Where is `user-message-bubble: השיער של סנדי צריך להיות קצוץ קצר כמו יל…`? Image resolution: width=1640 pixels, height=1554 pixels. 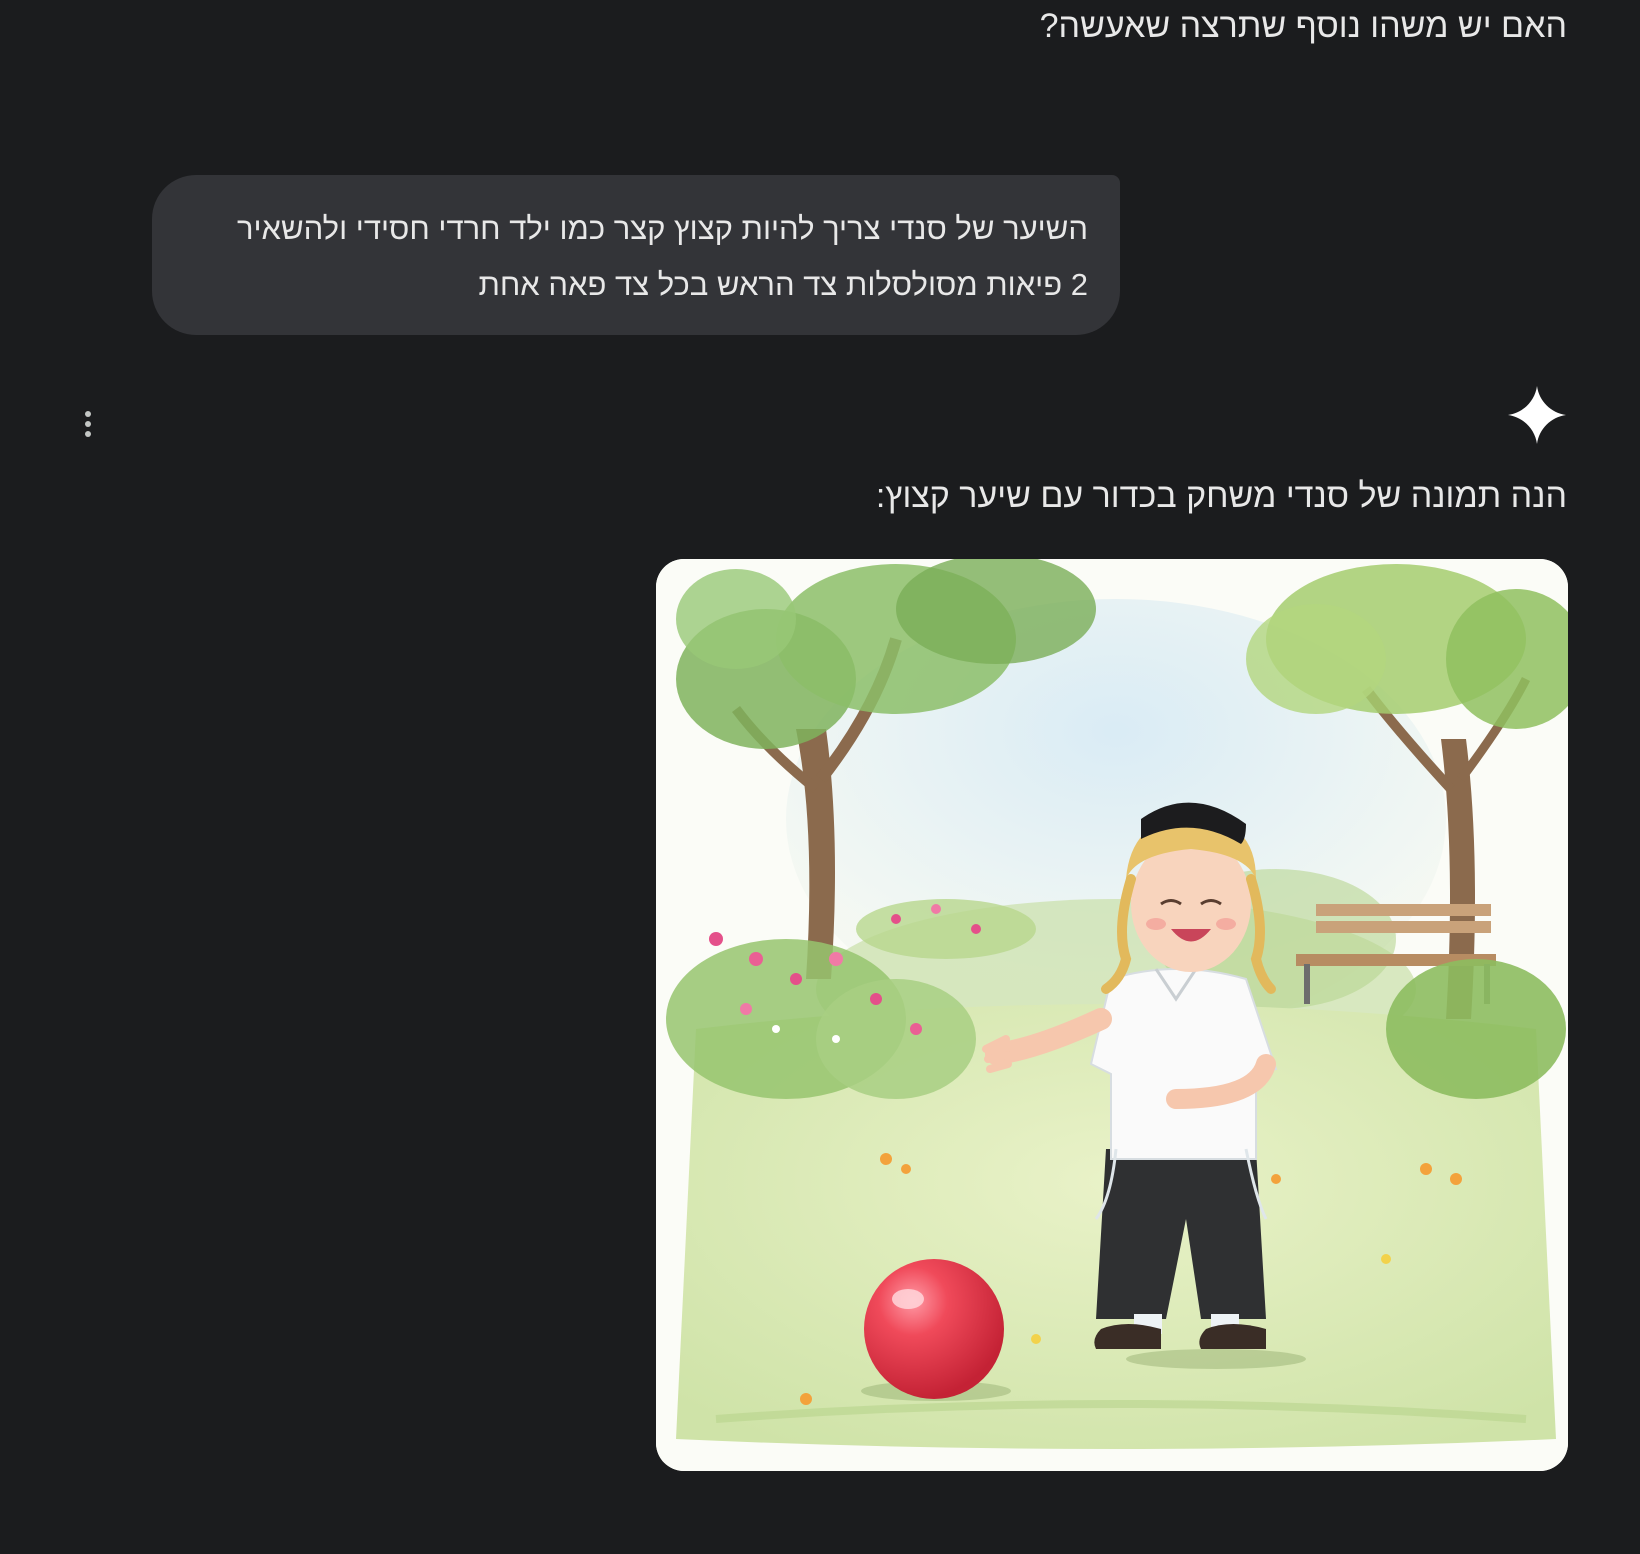
user-message-bubble: השיער של סנדי צריך להיות קצוץ קצר כמו יל… is located at coordinates (636, 255).